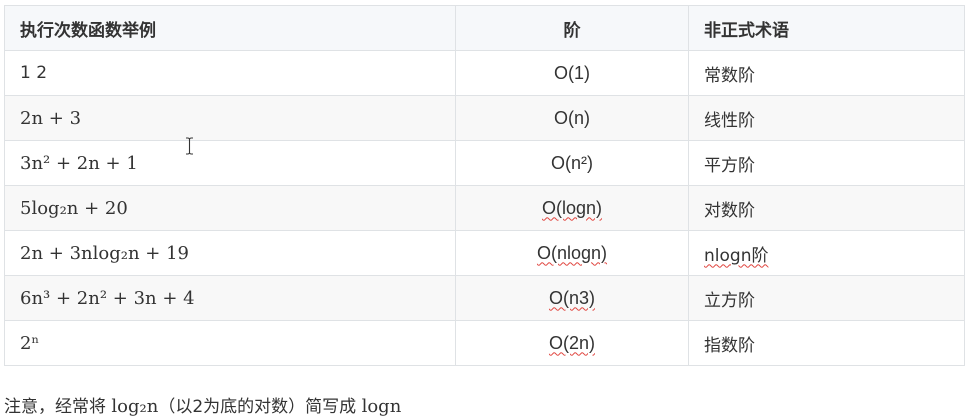  I want to click on order-cell: O(nlogn), so click(572, 252).